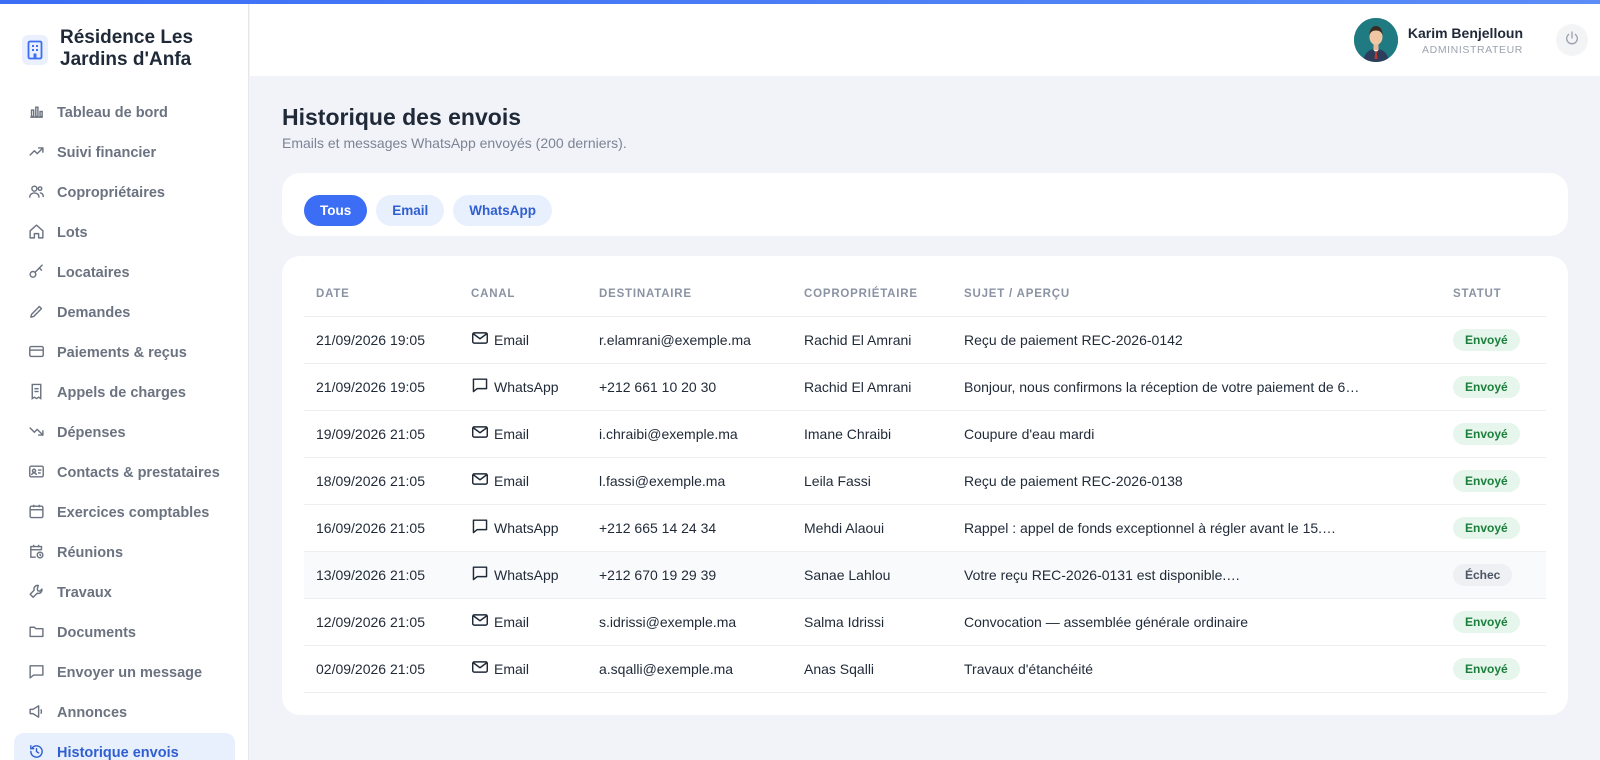 The height and width of the screenshot is (760, 1600). I want to click on sidebar-item-exercices-comptables: Exercices comptables, so click(124, 513).